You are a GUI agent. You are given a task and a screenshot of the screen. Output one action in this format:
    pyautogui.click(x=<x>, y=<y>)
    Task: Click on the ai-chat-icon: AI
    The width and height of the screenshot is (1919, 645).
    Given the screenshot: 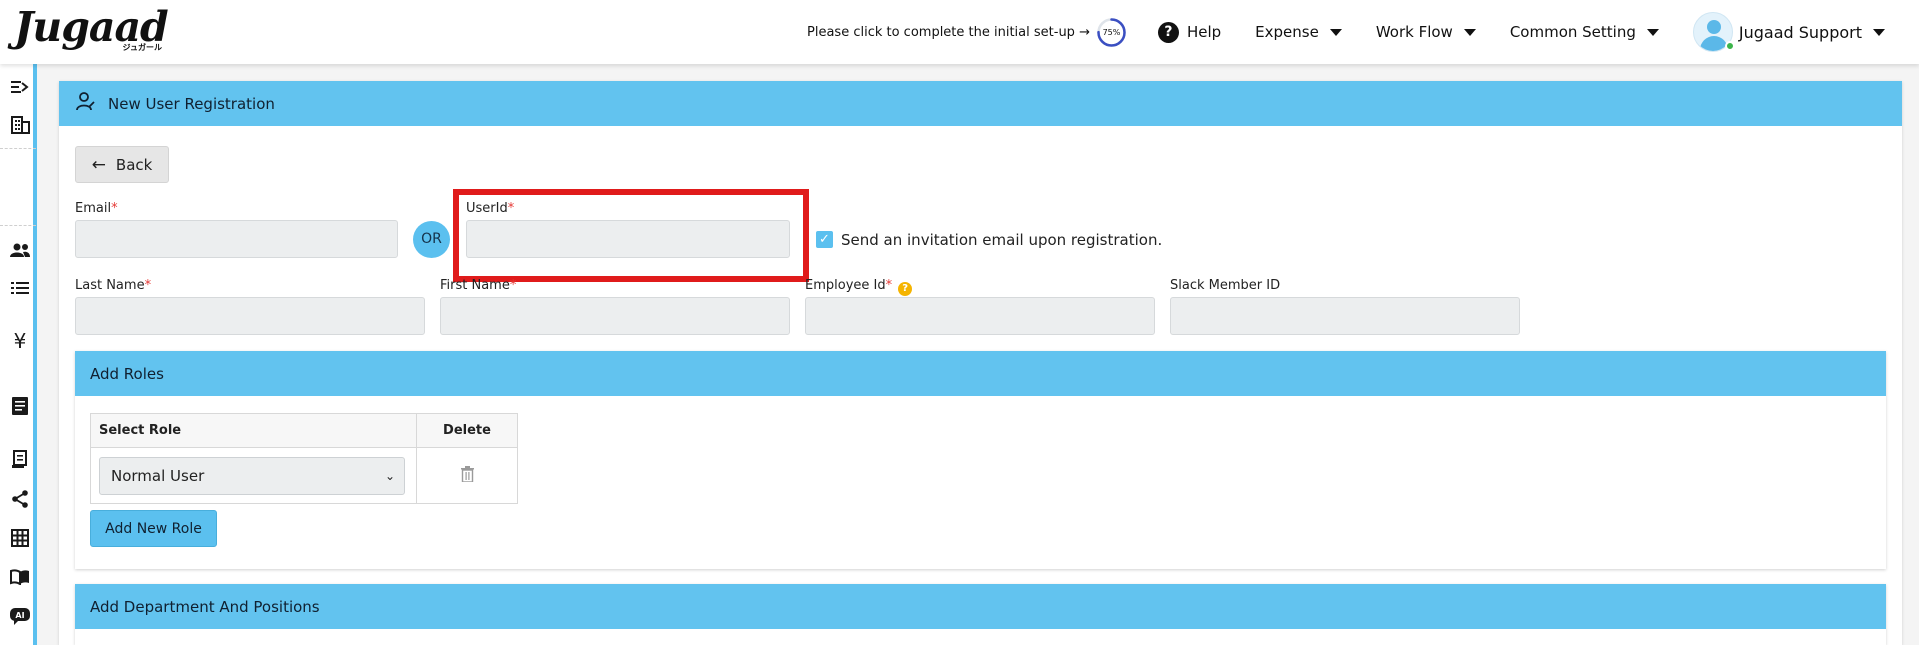 What is the action you would take?
    pyautogui.click(x=20, y=617)
    